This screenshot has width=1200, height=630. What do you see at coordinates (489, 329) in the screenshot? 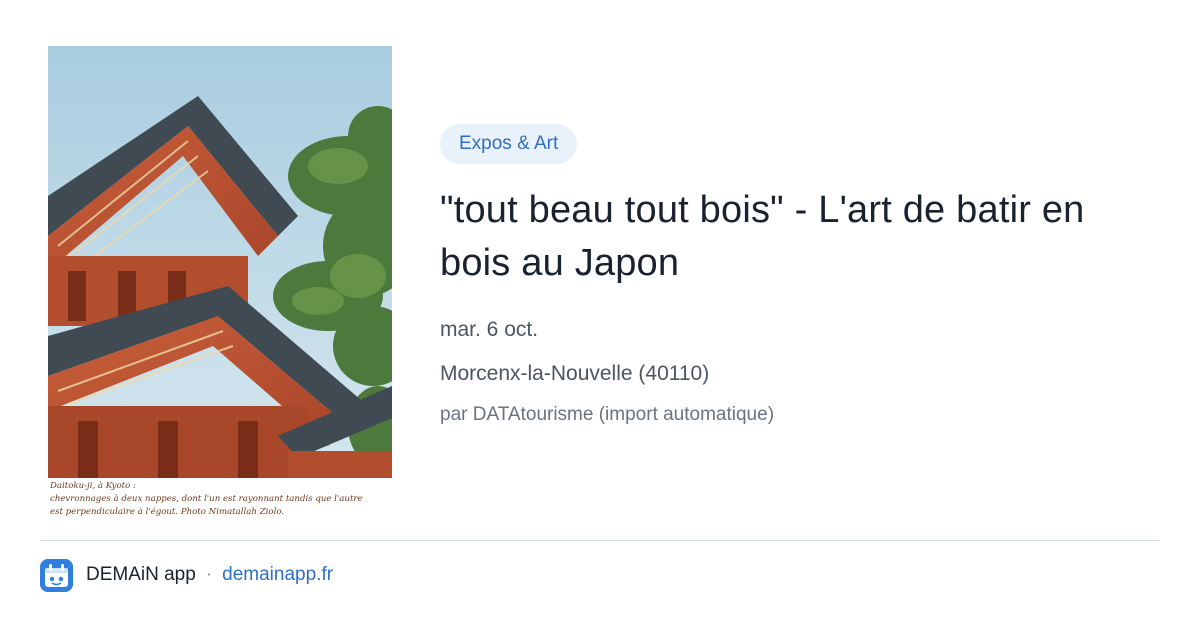
I see `event-date: mar. 6 oct.` at bounding box center [489, 329].